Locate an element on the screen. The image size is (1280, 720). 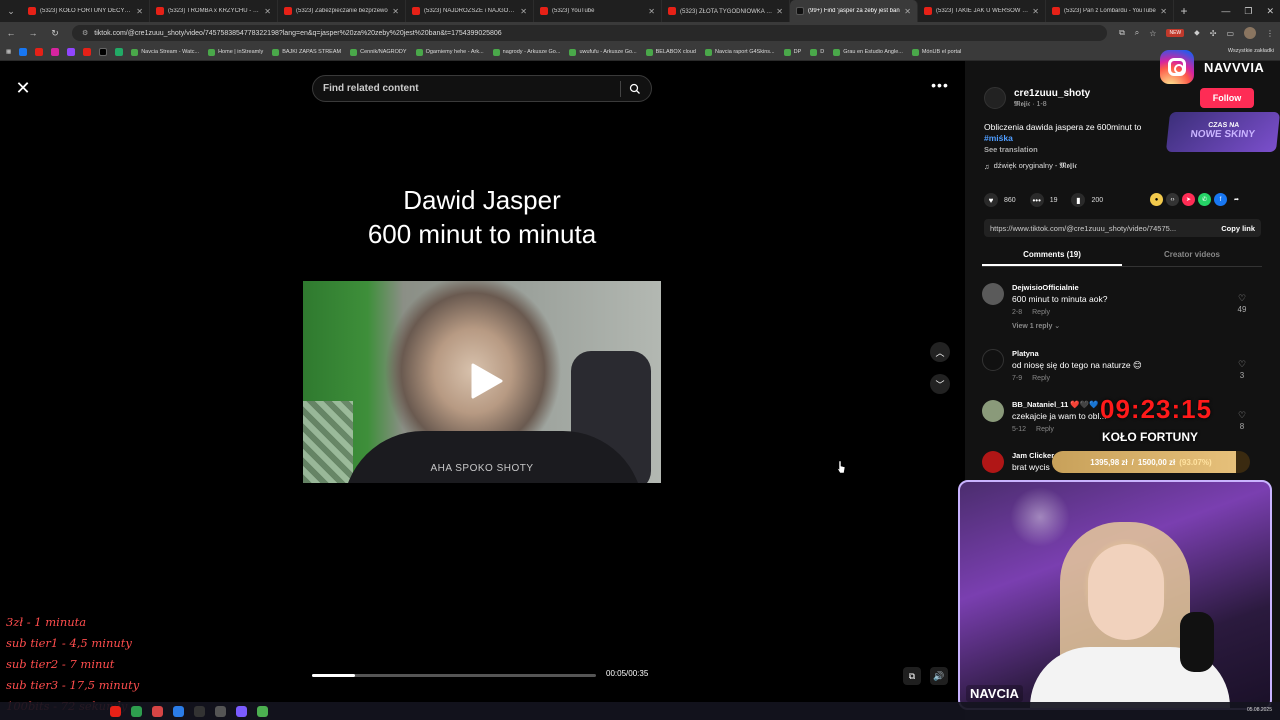
install-icon: ⧉ is located at coordinates (1122, 33).